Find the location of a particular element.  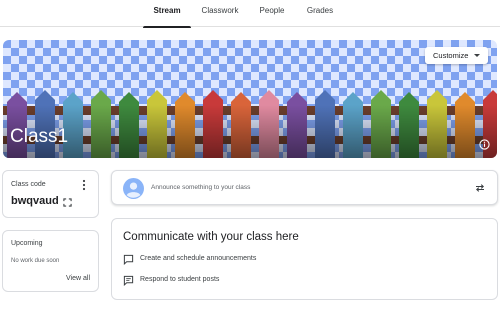

comment-icon is located at coordinates (128, 280).